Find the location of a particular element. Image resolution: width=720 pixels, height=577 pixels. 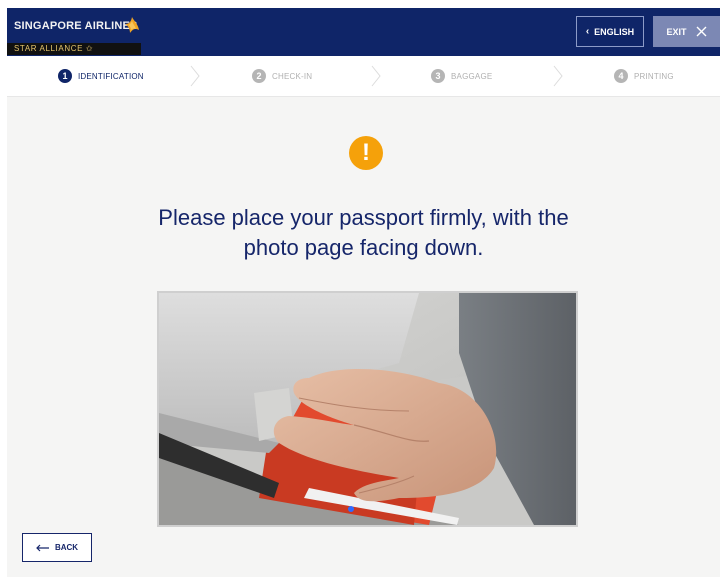

bird-logo-icon is located at coordinates (132, 25).